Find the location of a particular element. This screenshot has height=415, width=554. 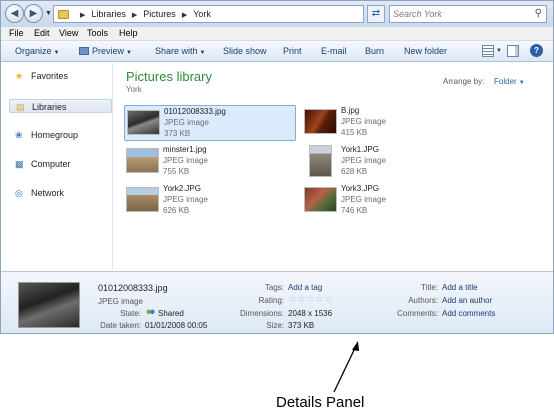

comments-field: Add comments is located at coordinates (468, 313).